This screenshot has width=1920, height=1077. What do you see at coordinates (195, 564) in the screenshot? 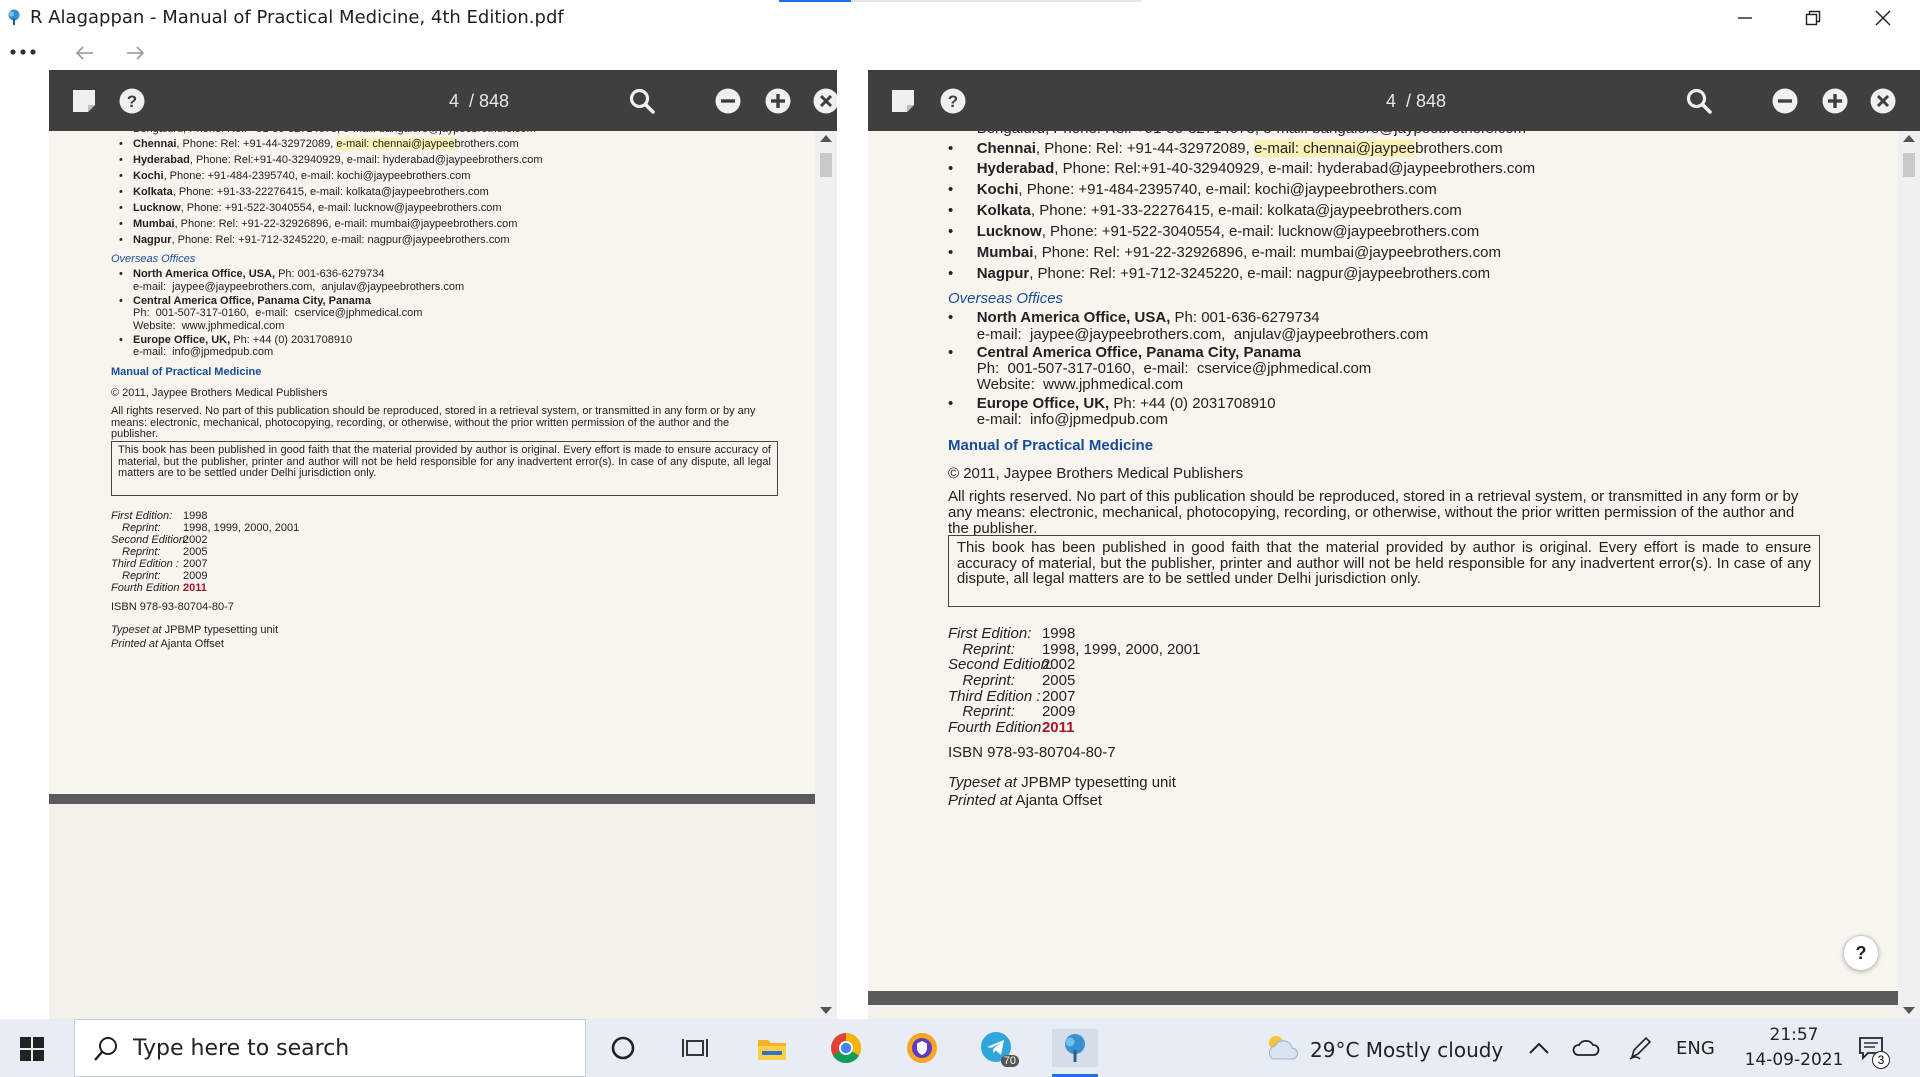
I see `edition-year: 2007` at bounding box center [195, 564].